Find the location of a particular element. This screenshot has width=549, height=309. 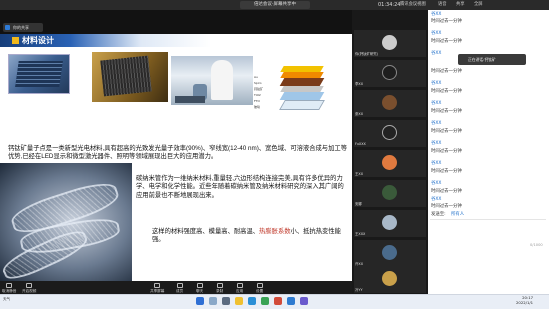

send-to-label: 发送至: is located at coordinates (438, 214).